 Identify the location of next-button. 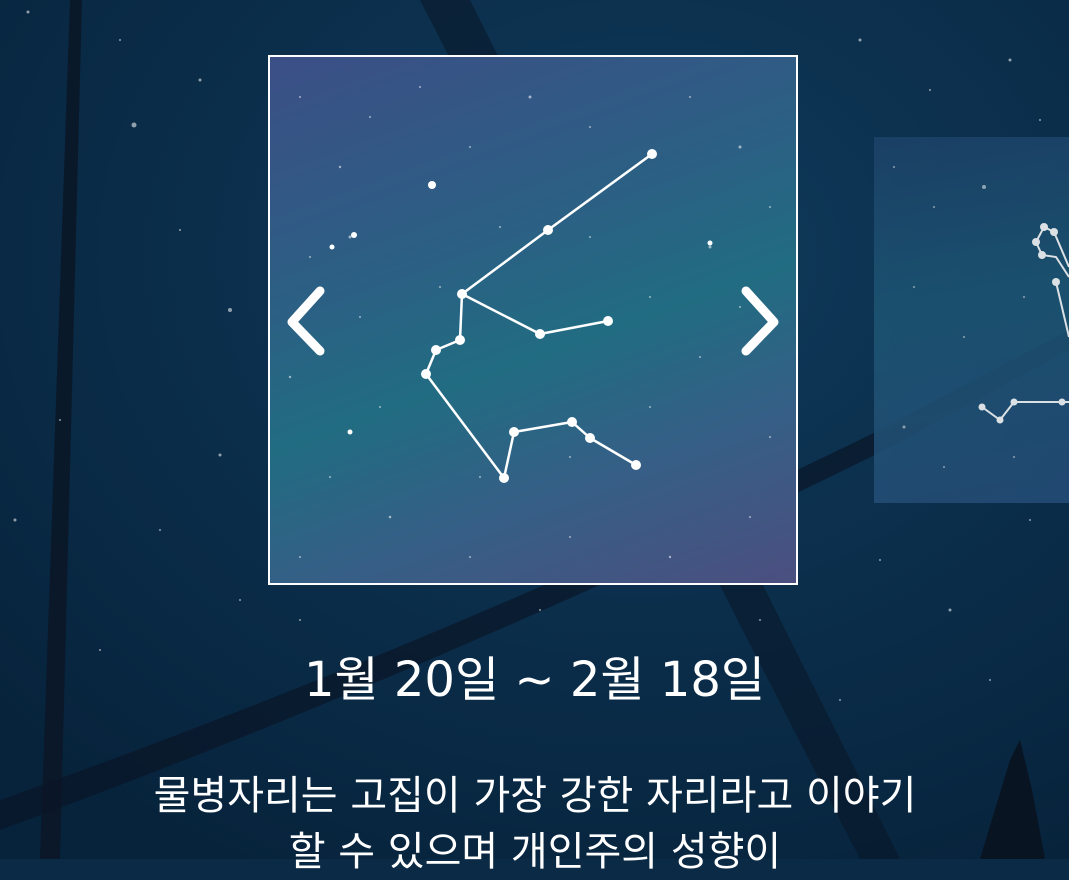
(759, 322).